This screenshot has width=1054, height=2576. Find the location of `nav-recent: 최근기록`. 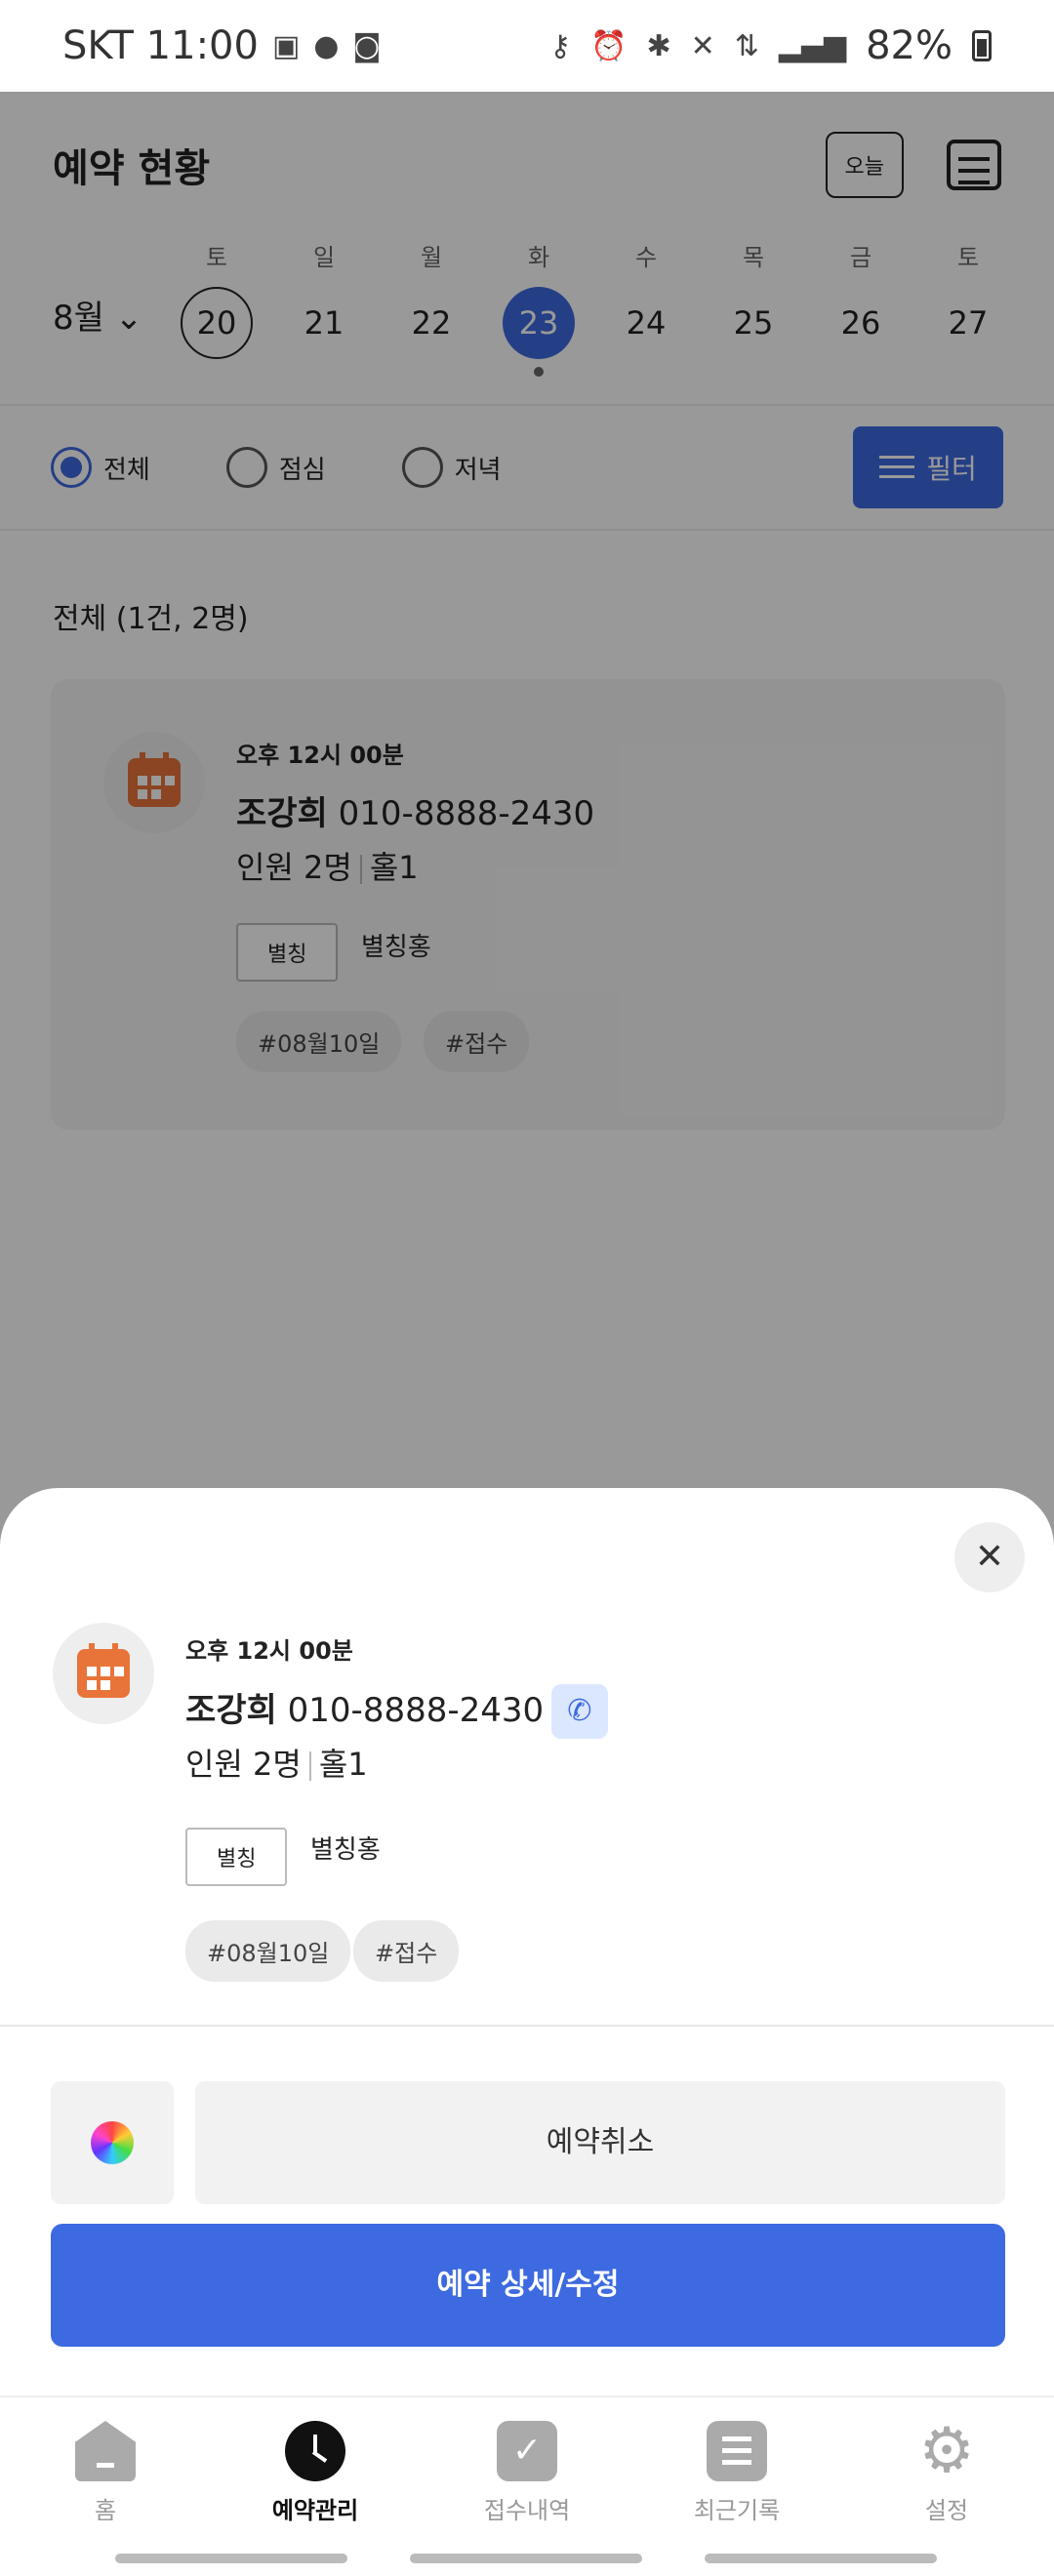

nav-recent: 최근기록 is located at coordinates (736, 2473).